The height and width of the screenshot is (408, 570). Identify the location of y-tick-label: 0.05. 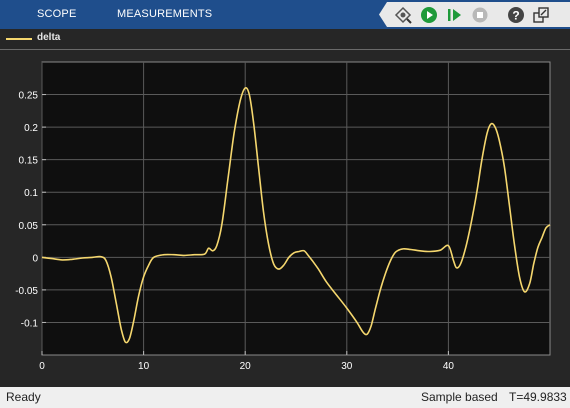
(29, 226).